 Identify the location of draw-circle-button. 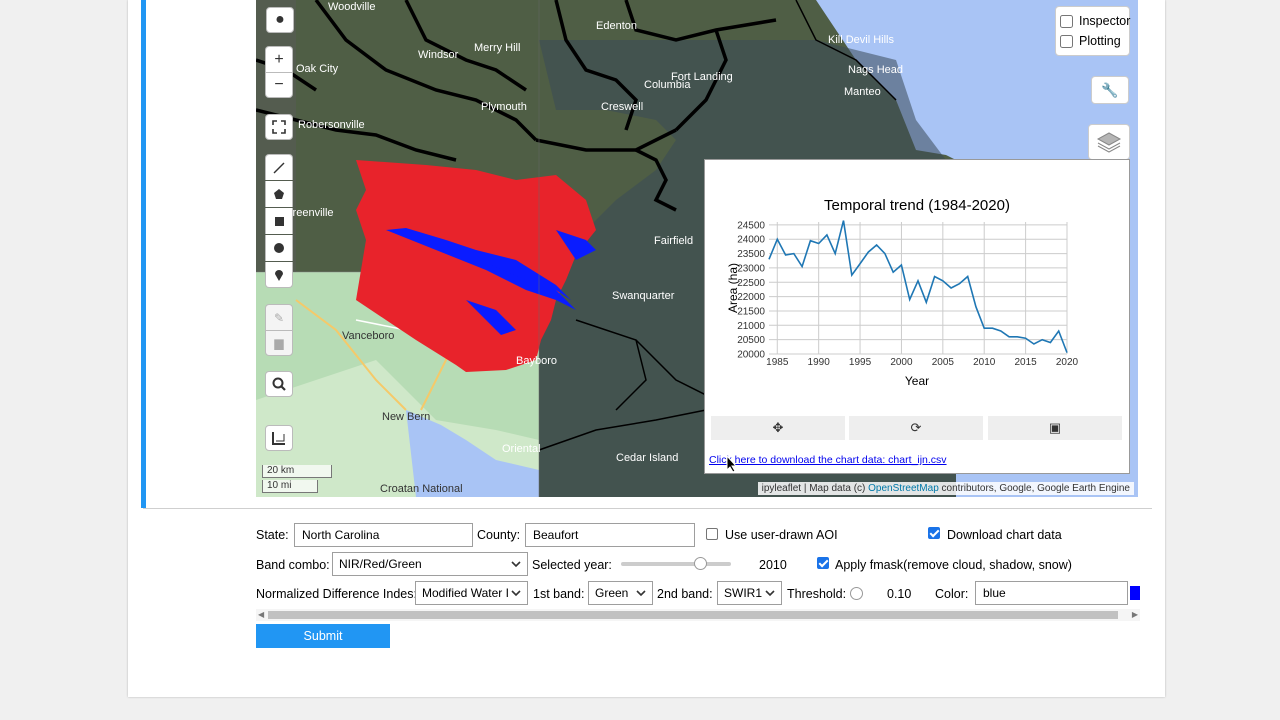
(279, 248).